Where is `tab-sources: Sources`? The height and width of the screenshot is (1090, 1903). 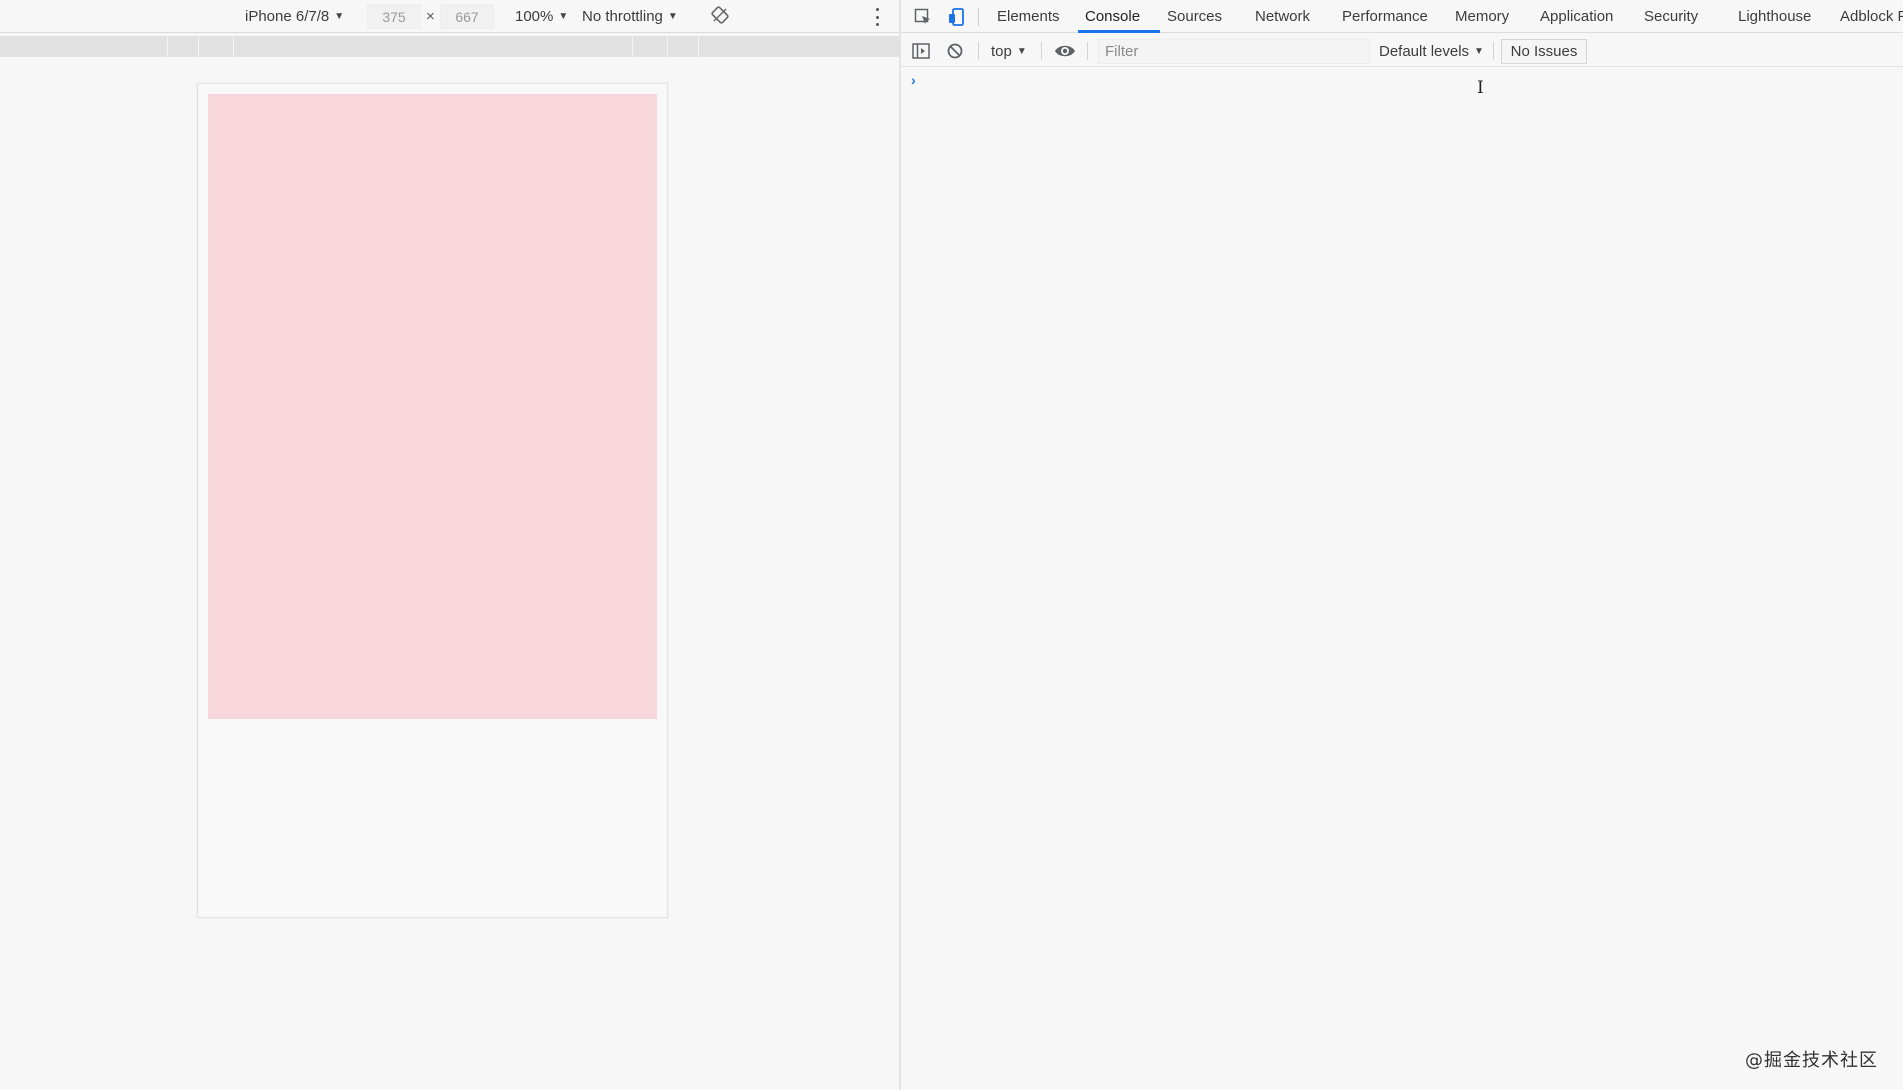 tab-sources: Sources is located at coordinates (1194, 16).